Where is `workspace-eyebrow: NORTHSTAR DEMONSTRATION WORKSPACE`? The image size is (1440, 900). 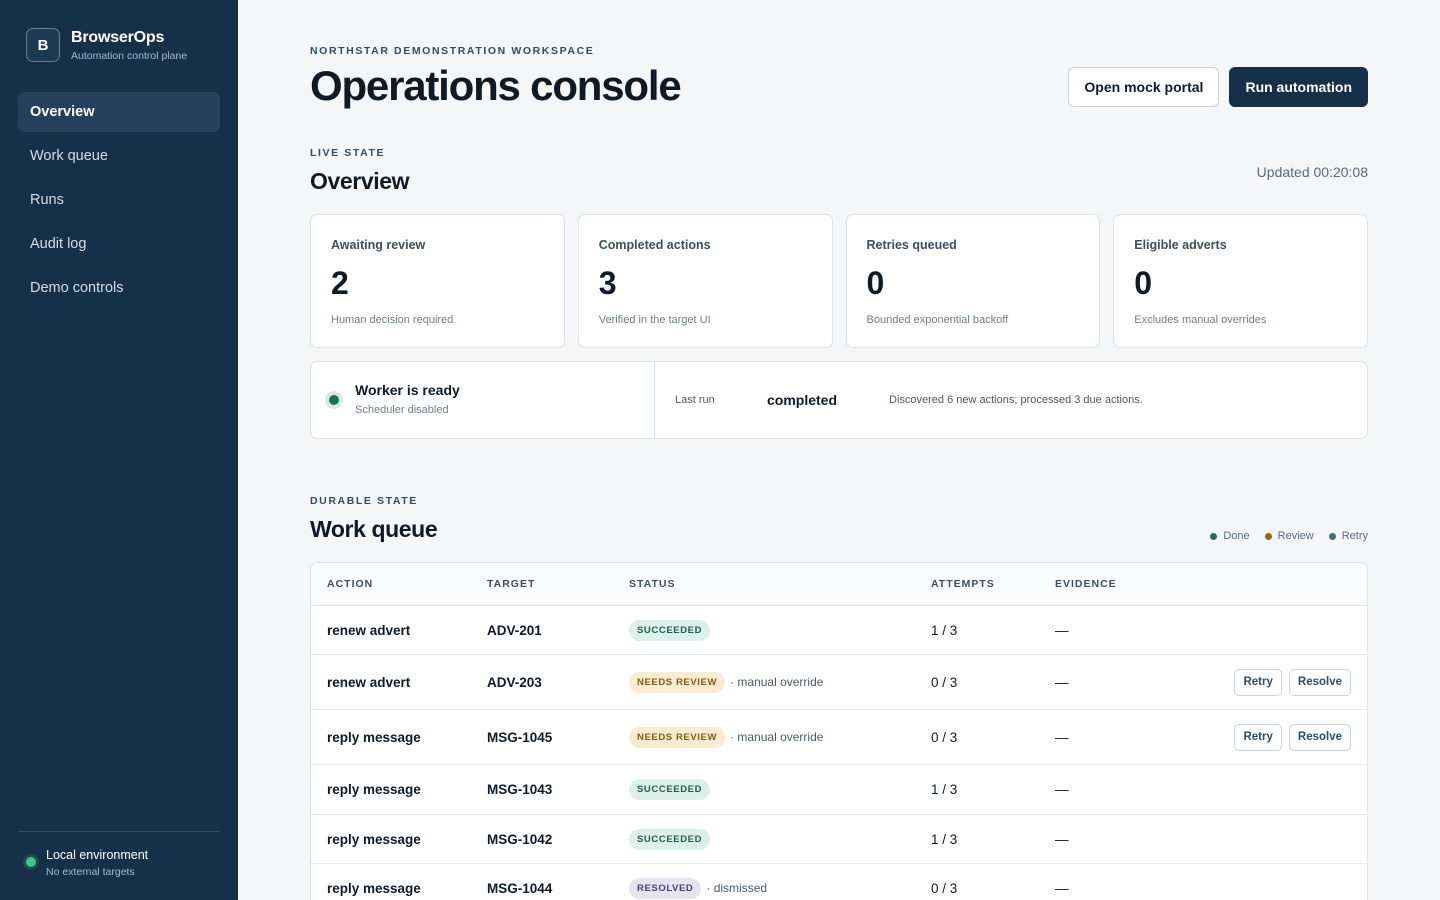
workspace-eyebrow: NORTHSTAR DEMONSTRATION WORKSPACE is located at coordinates (452, 51).